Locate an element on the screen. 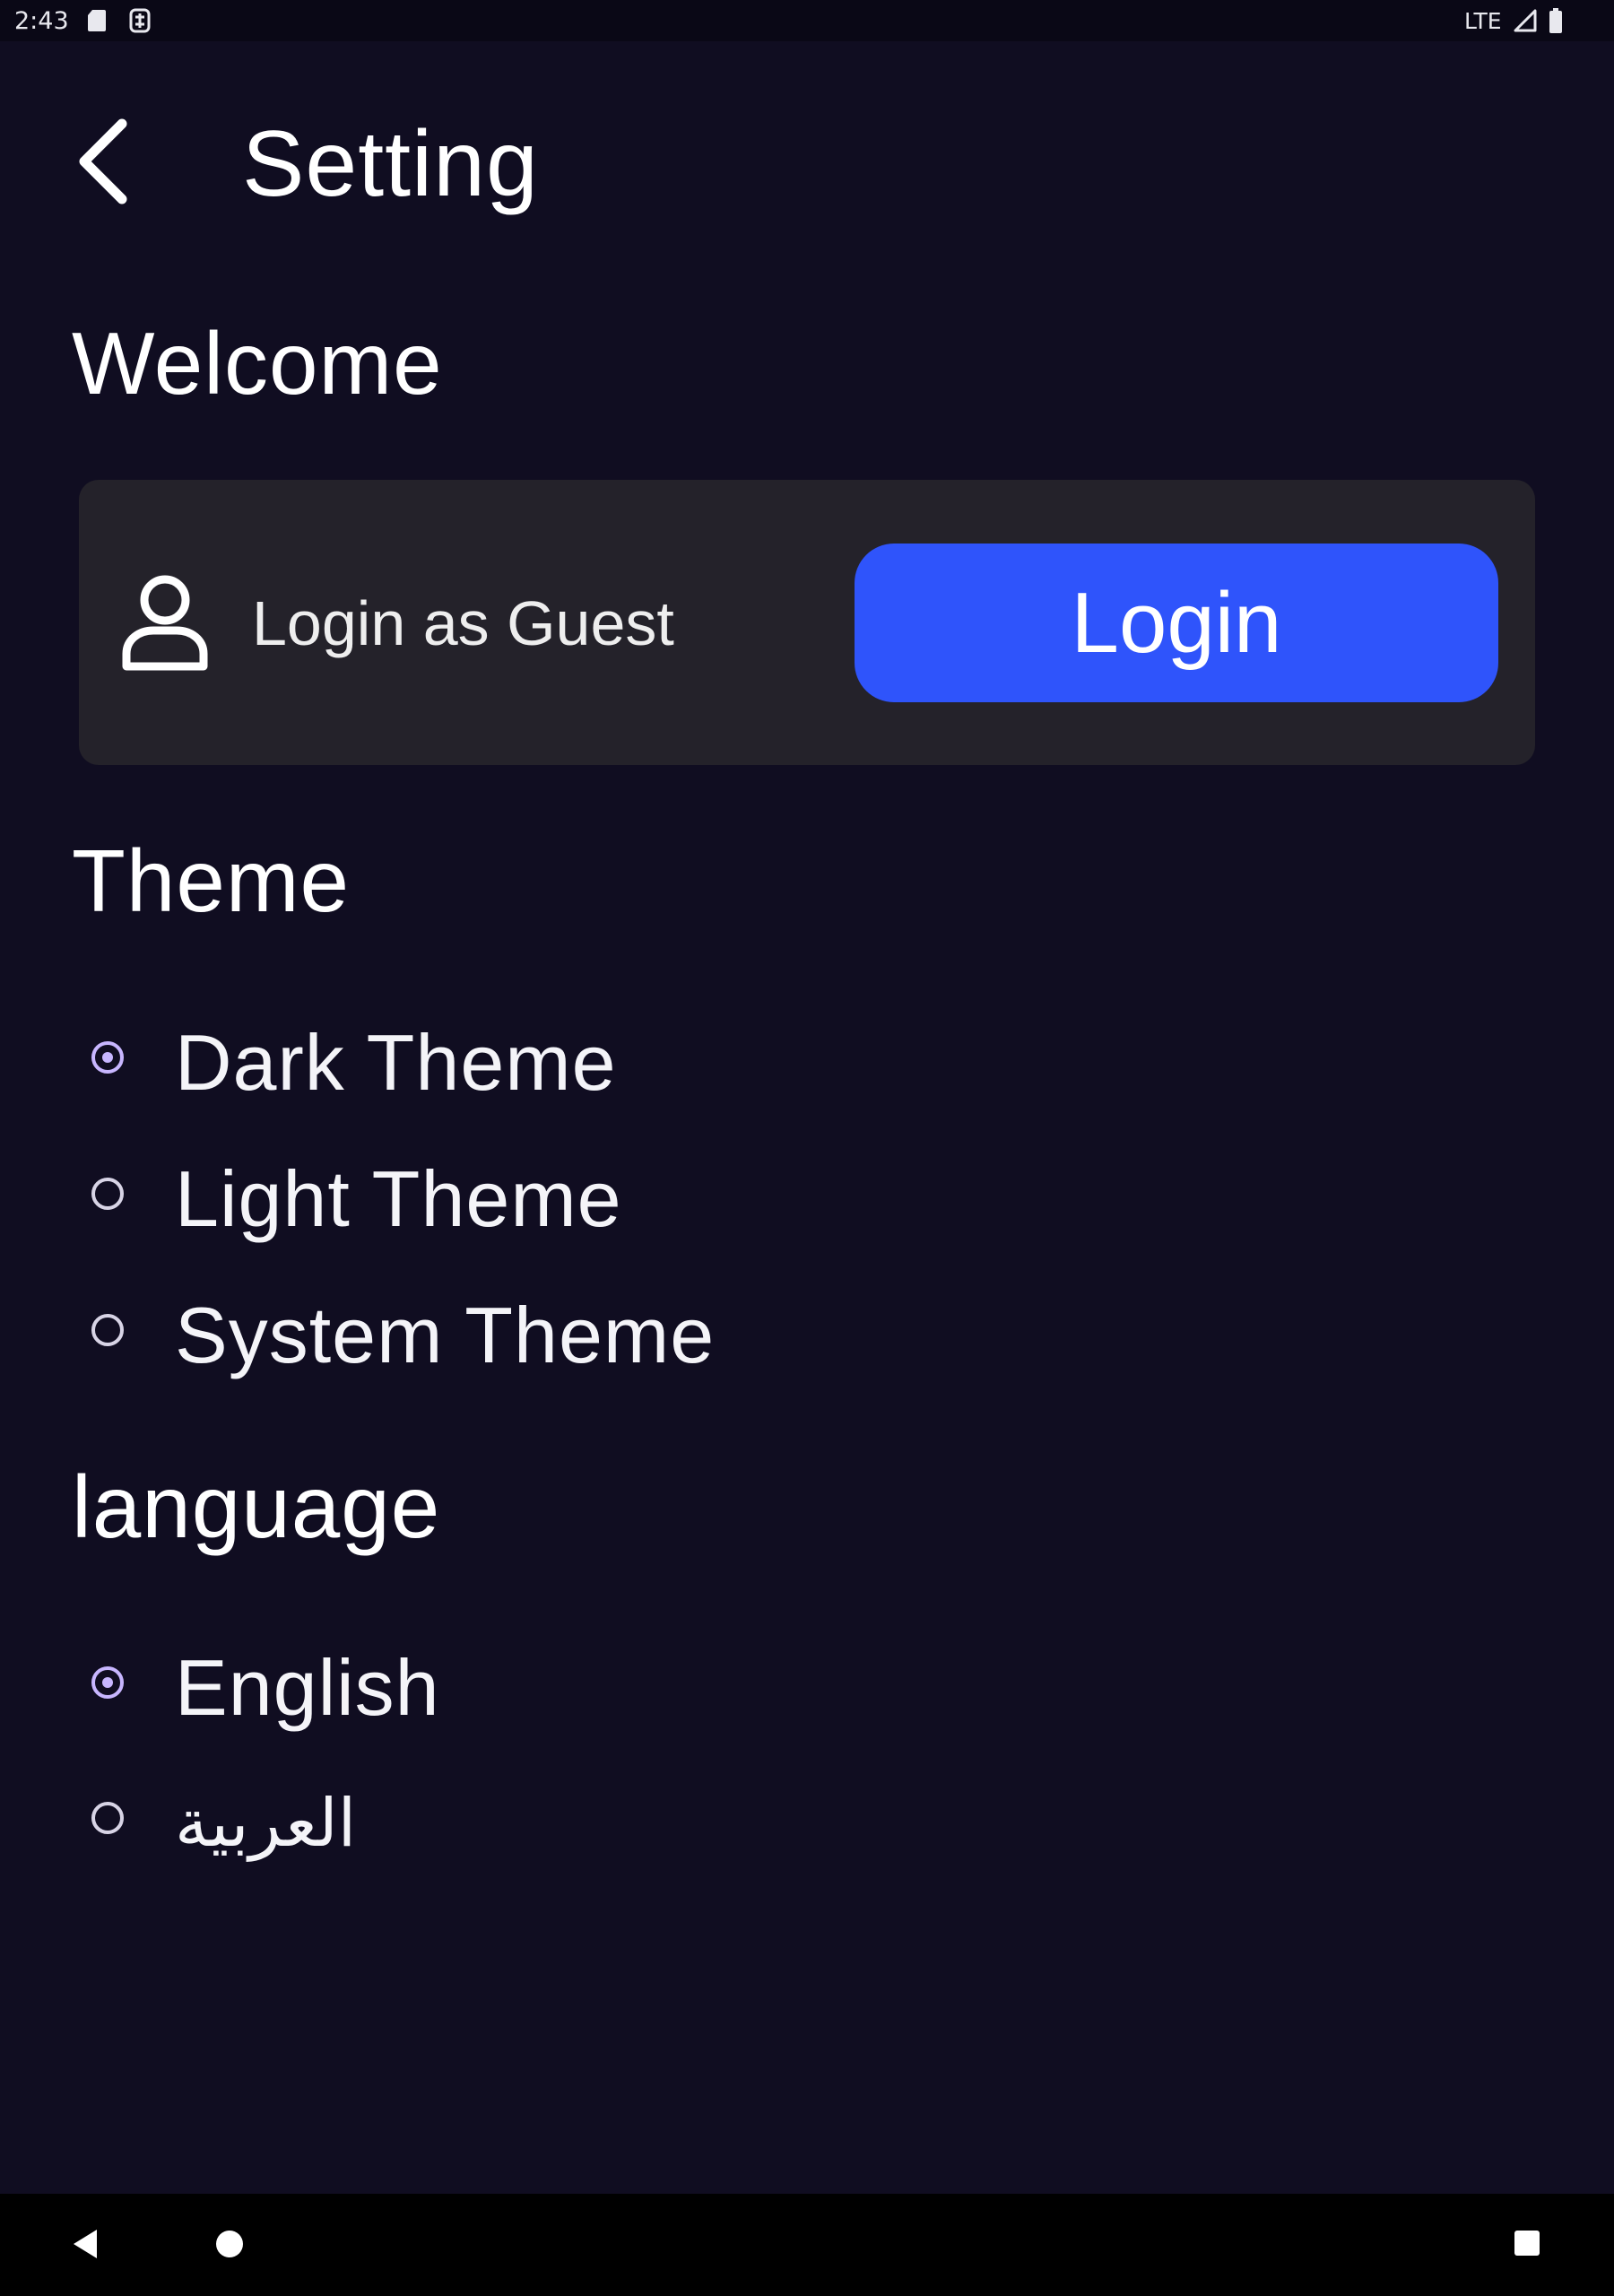 The height and width of the screenshot is (2296, 1614). sd-card-icon is located at coordinates (97, 20).